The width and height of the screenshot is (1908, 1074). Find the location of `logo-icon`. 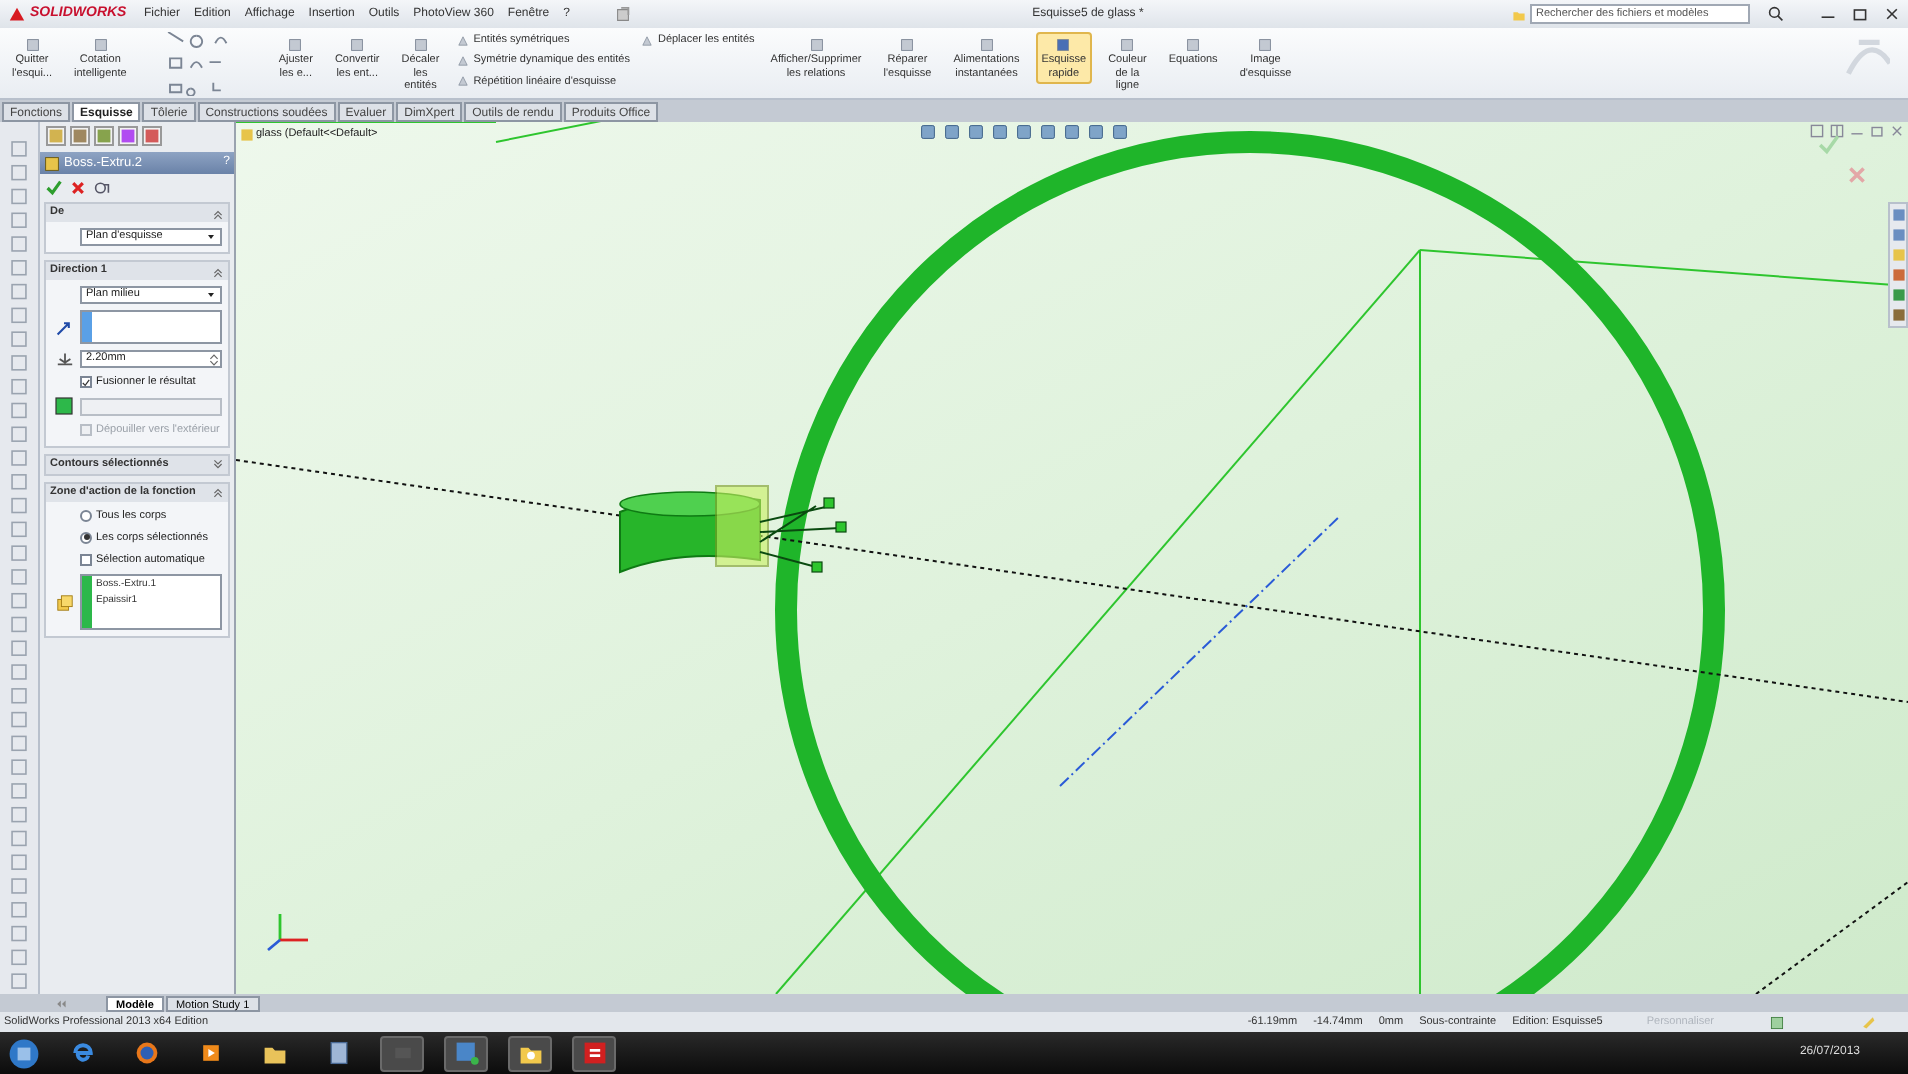

logo-icon is located at coordinates (17, 14).